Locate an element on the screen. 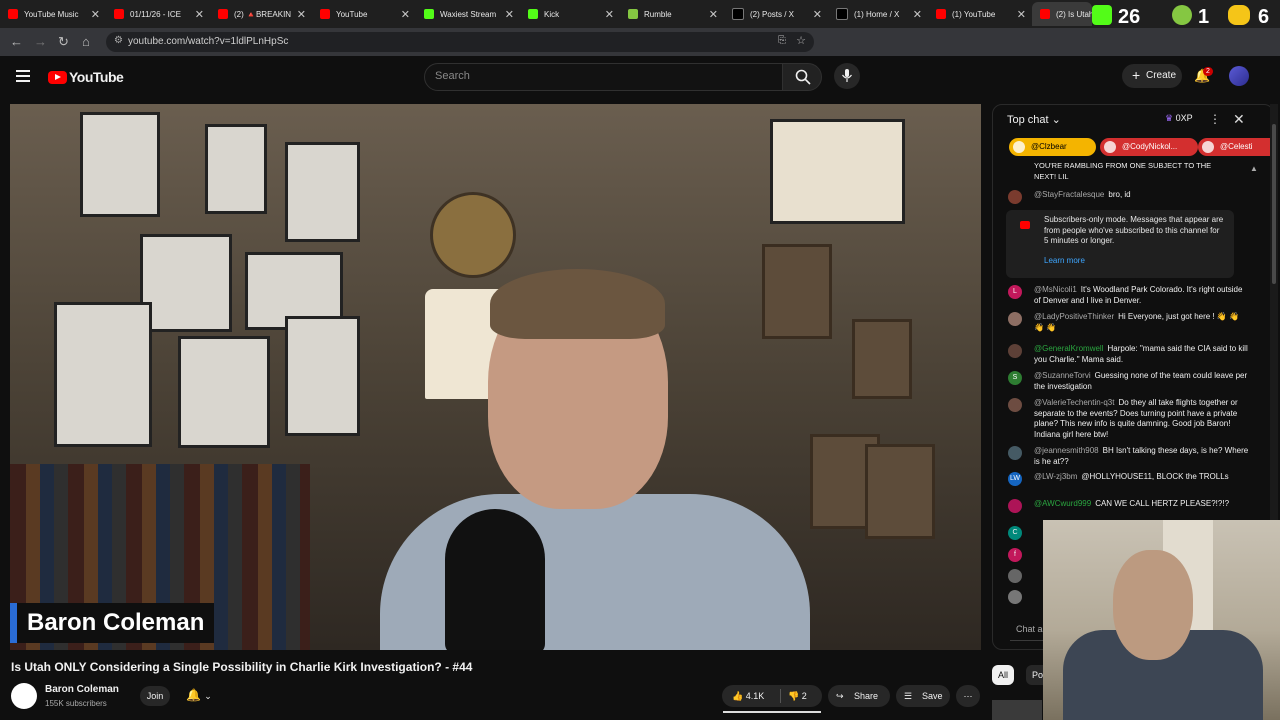 This screenshot has height=720, width=1280. recommended-thumbnail is located at coordinates (1017, 710).